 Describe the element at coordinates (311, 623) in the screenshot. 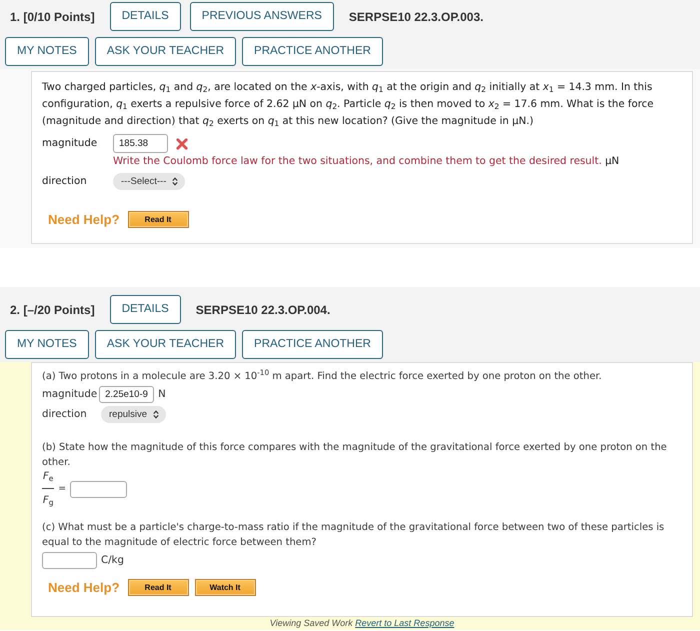

I see `saved-work-note: Viewing Saved Work` at that location.